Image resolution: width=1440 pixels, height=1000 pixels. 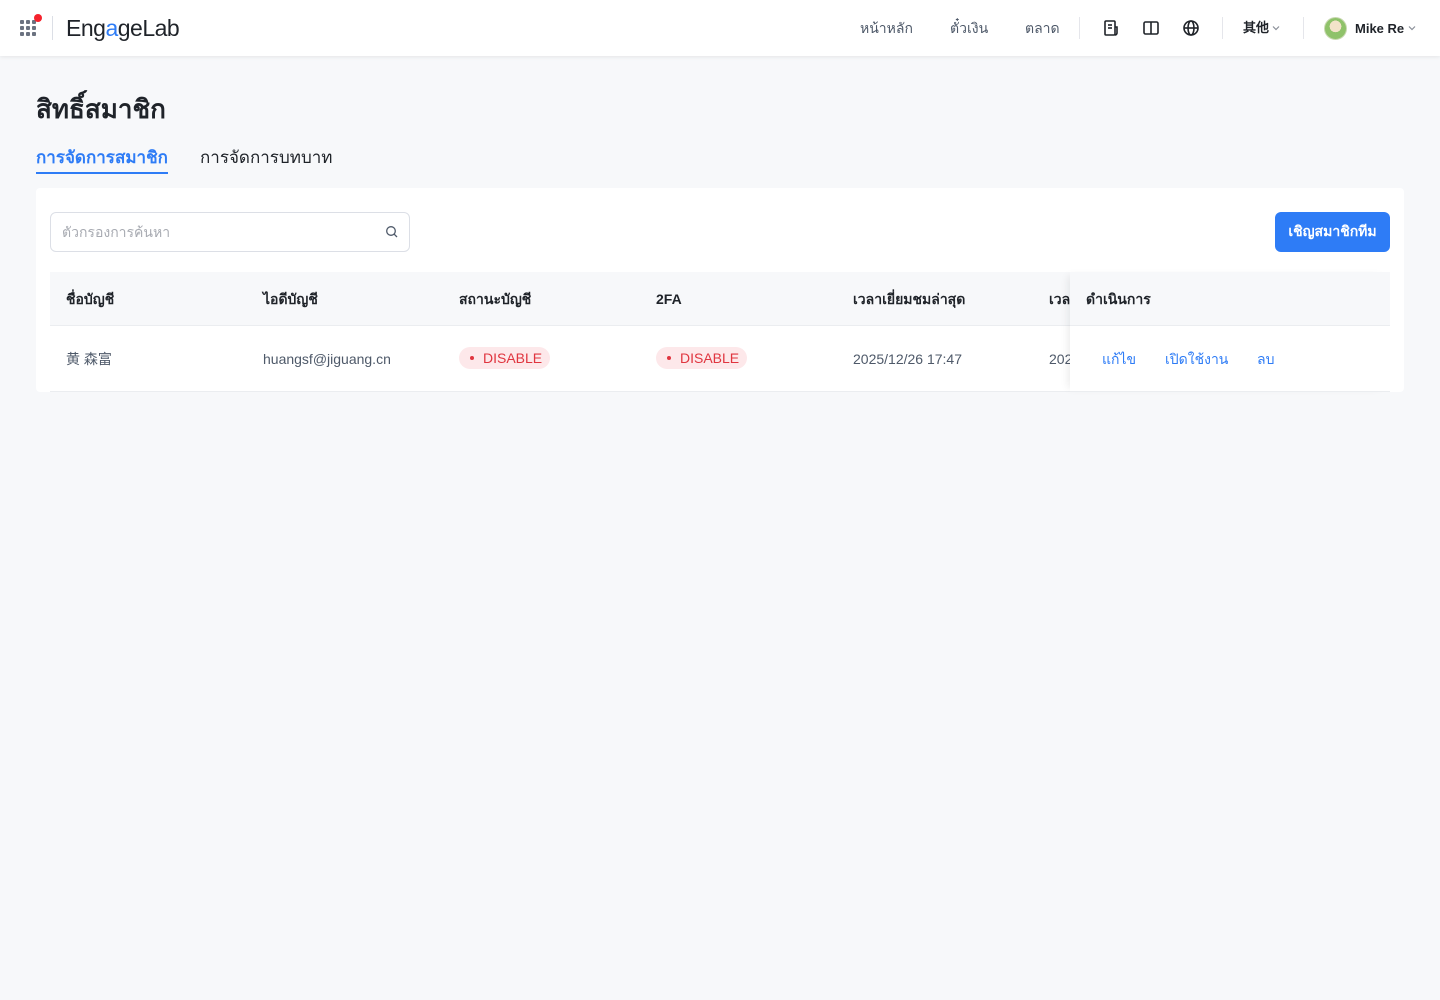 I want to click on tab-member-management: การจัดการสมาชิก, so click(x=102, y=160).